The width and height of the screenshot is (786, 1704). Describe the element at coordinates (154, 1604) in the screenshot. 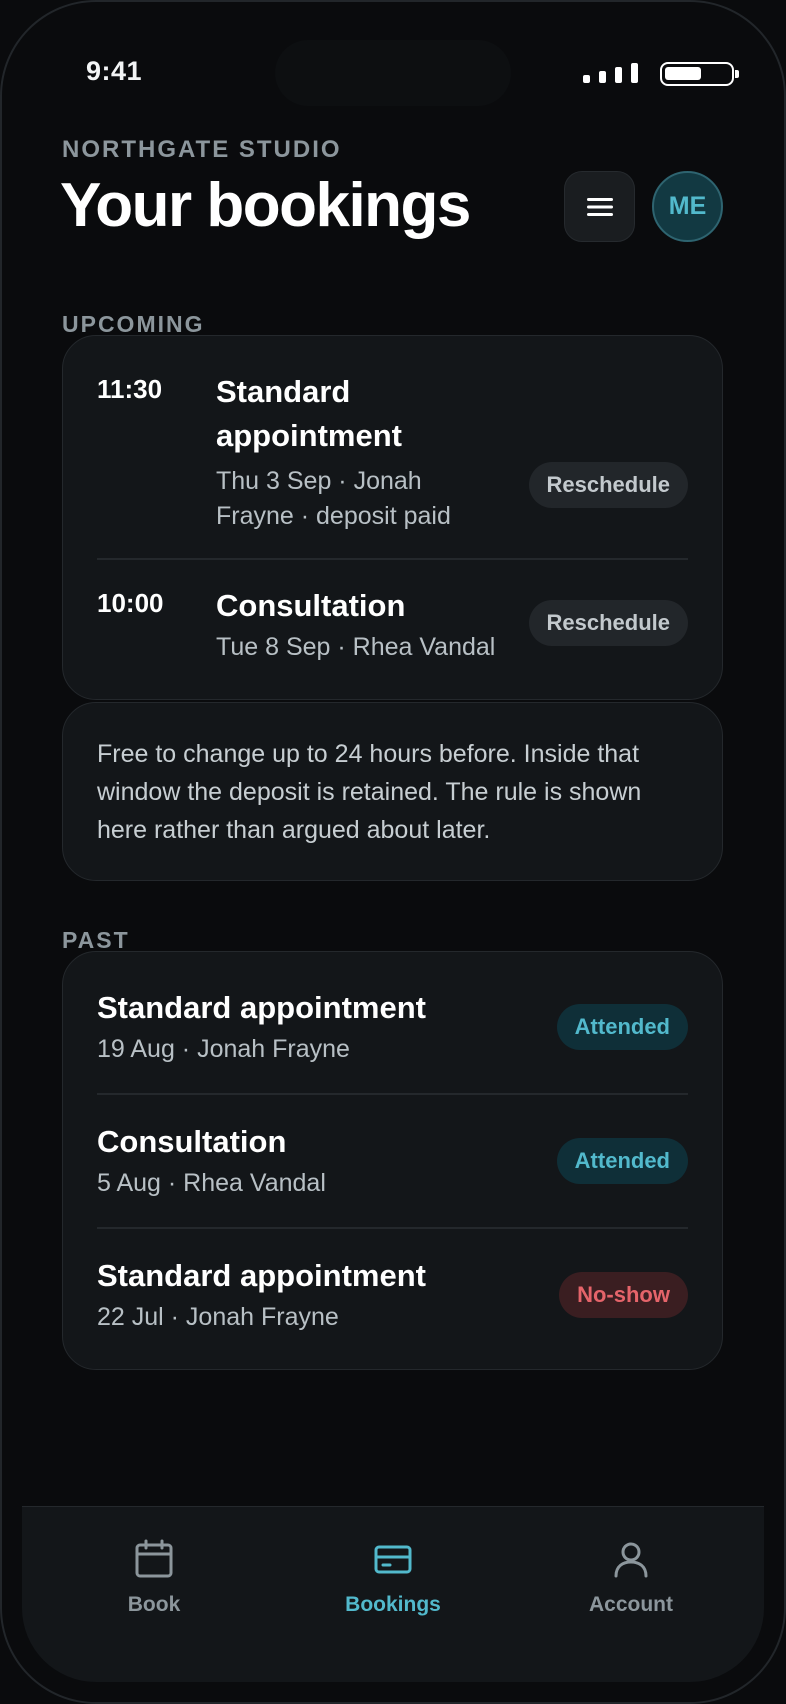

I see `tab-label: Book` at that location.